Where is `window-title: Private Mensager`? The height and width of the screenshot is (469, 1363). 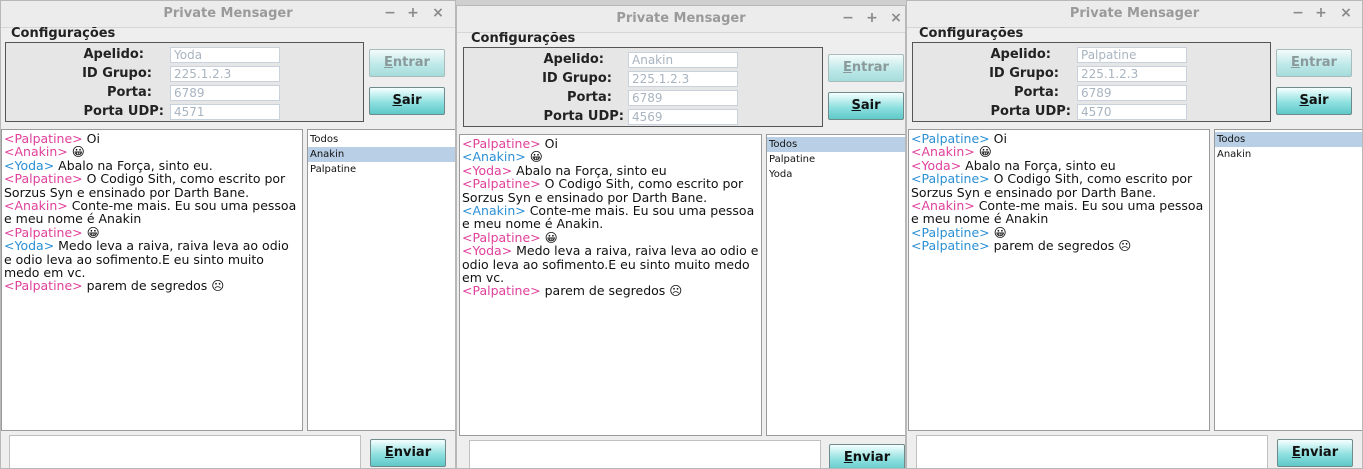 window-title: Private Mensager is located at coordinates (681, 18).